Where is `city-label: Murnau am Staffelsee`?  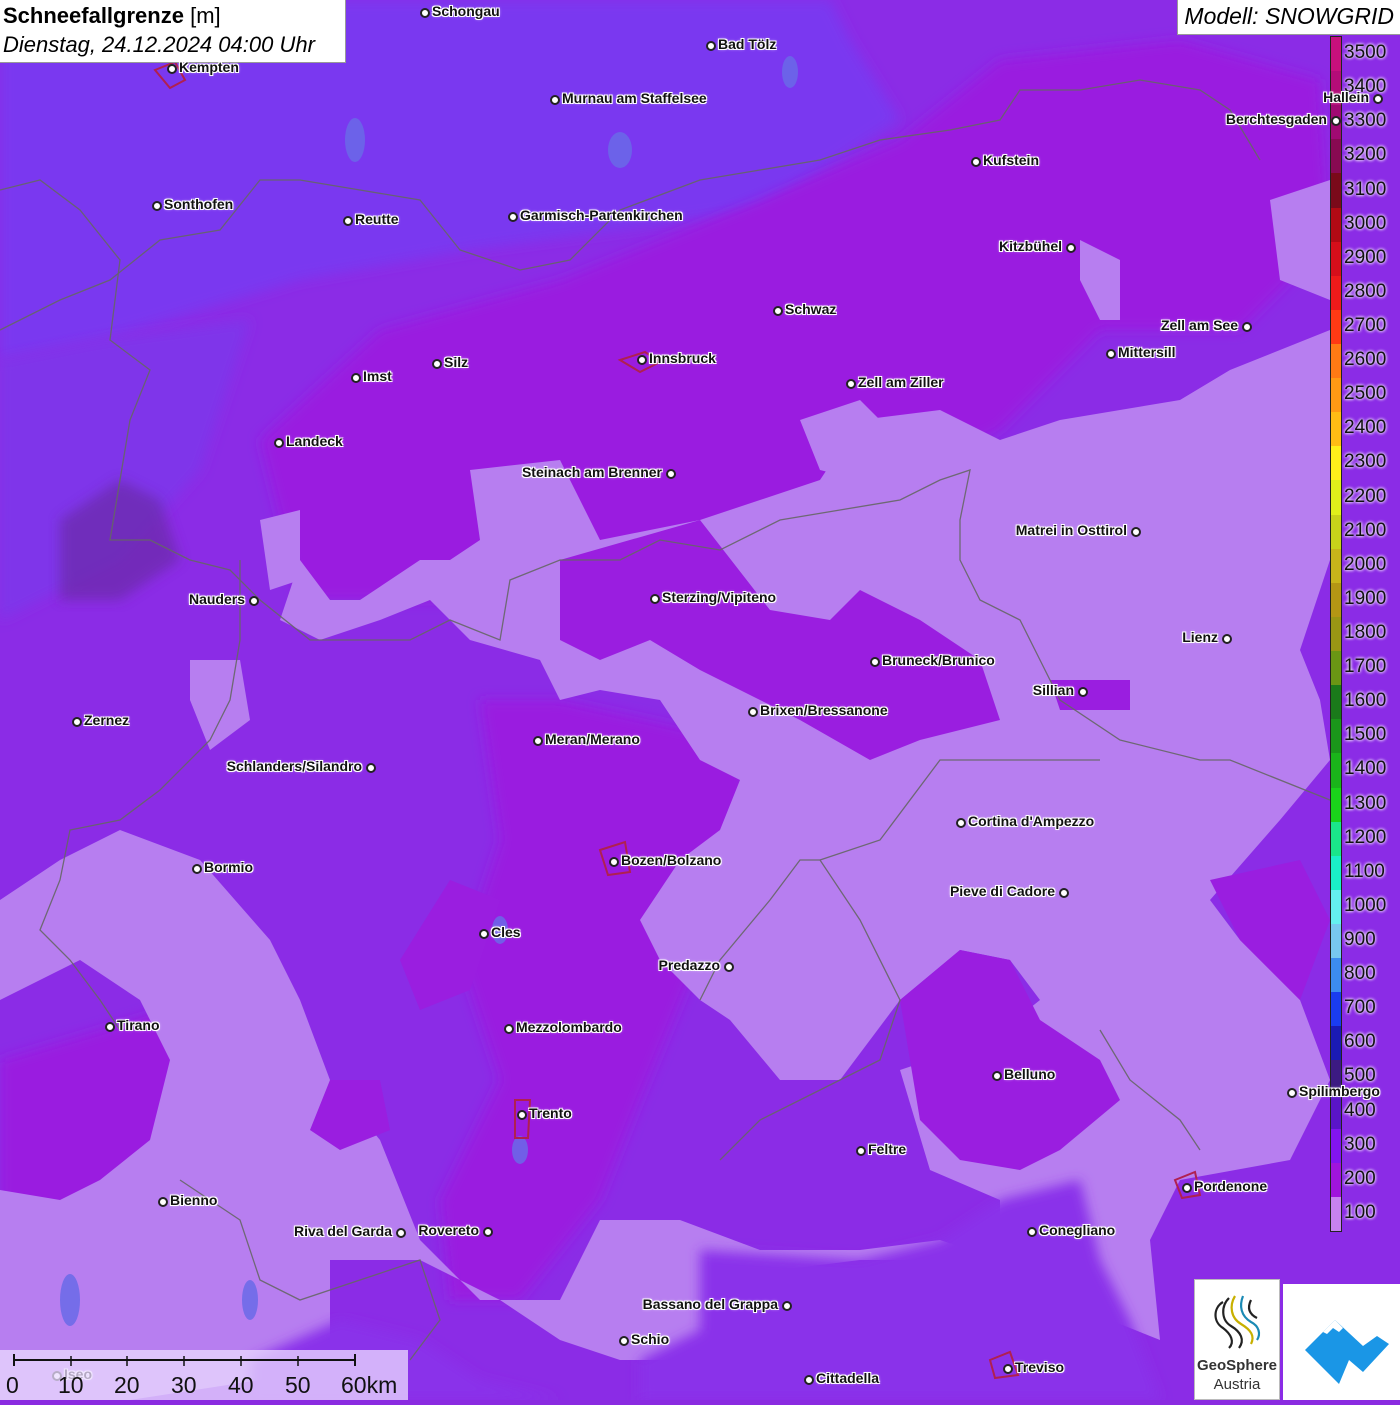 city-label: Murnau am Staffelsee is located at coordinates (634, 98).